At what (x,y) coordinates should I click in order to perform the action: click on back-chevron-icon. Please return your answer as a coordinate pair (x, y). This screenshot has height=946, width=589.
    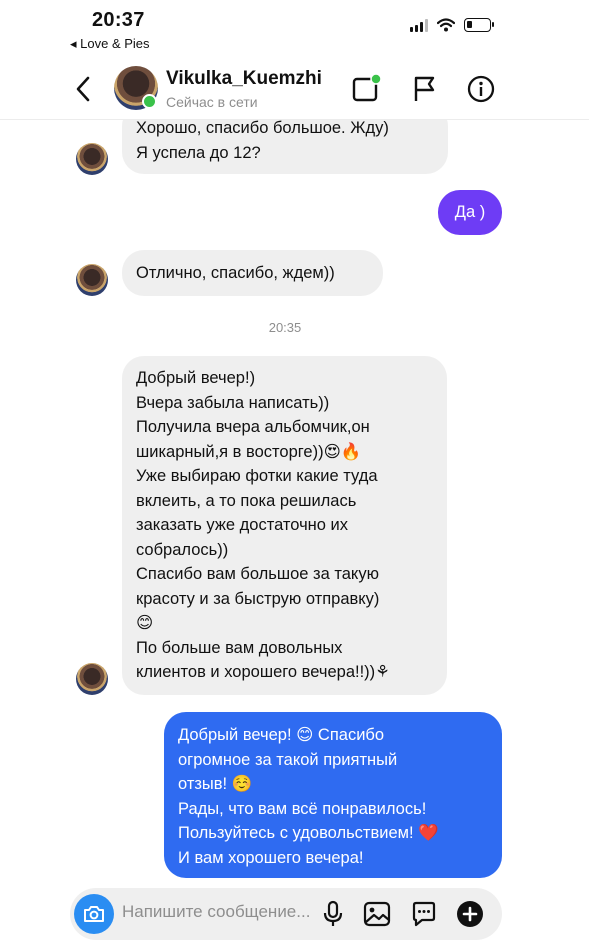
    Looking at the image, I should click on (83, 89).